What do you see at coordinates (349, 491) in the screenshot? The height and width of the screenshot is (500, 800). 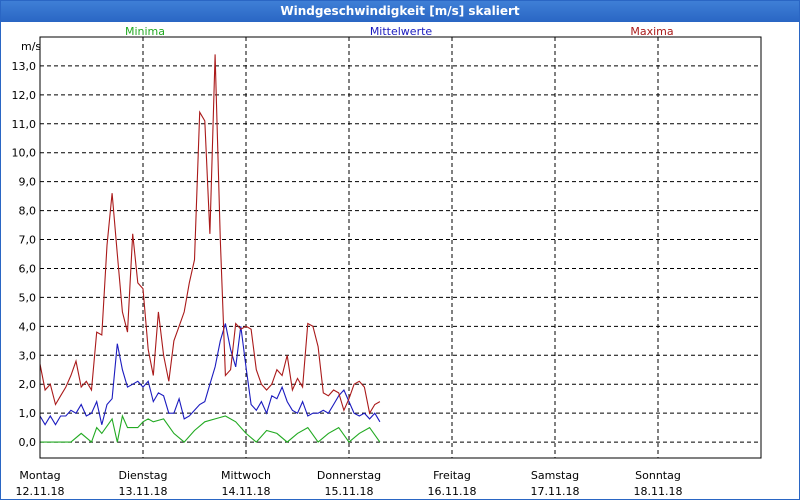 I see `day-date-label: 15.11.18` at bounding box center [349, 491].